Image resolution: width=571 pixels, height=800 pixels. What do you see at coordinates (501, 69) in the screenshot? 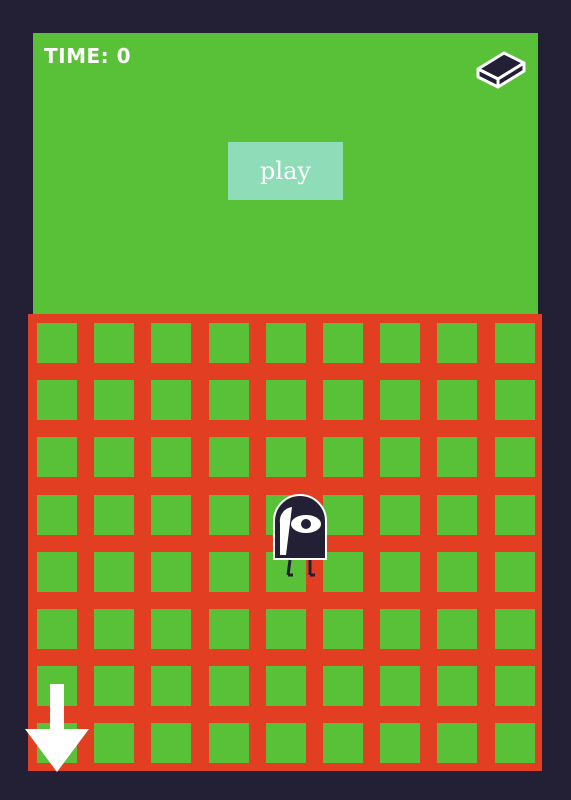
I see `eraser-icon` at bounding box center [501, 69].